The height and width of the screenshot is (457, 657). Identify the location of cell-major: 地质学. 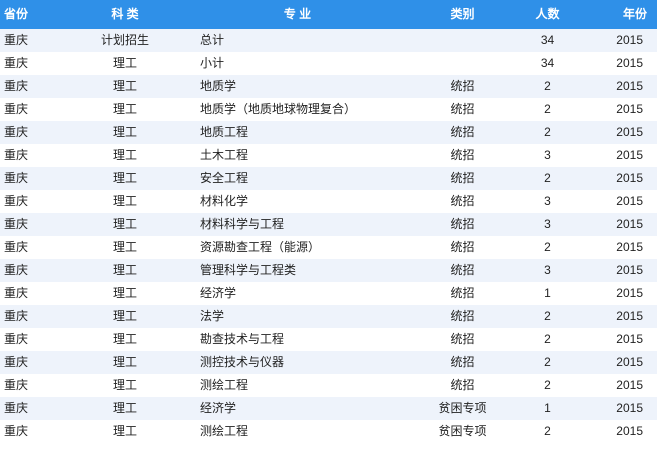
(218, 86).